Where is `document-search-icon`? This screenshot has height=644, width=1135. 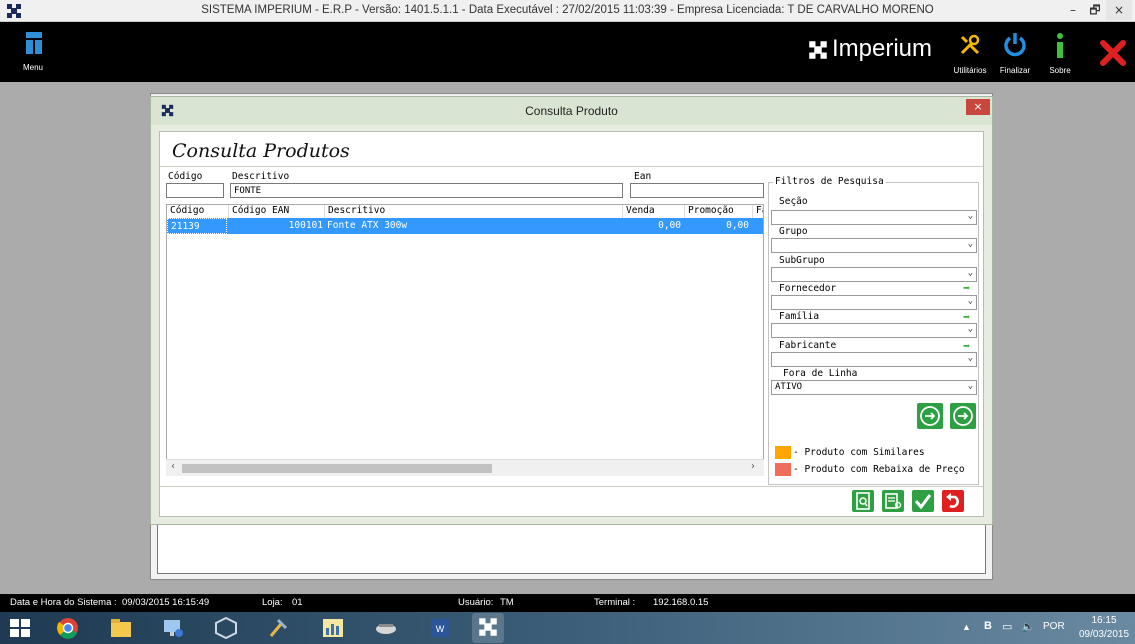
document-search-icon is located at coordinates (863, 501).